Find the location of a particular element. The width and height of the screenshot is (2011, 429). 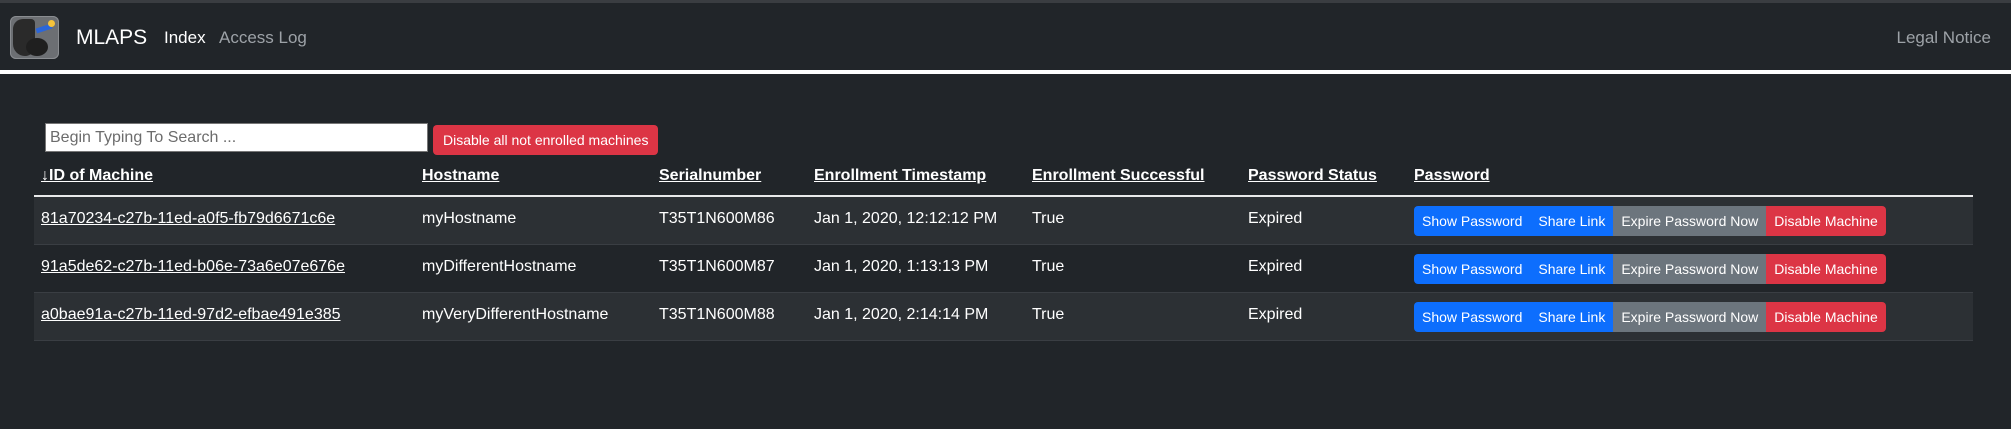

column-header-enrollment-successful: Enrollment Successful is located at coordinates (1118, 176).